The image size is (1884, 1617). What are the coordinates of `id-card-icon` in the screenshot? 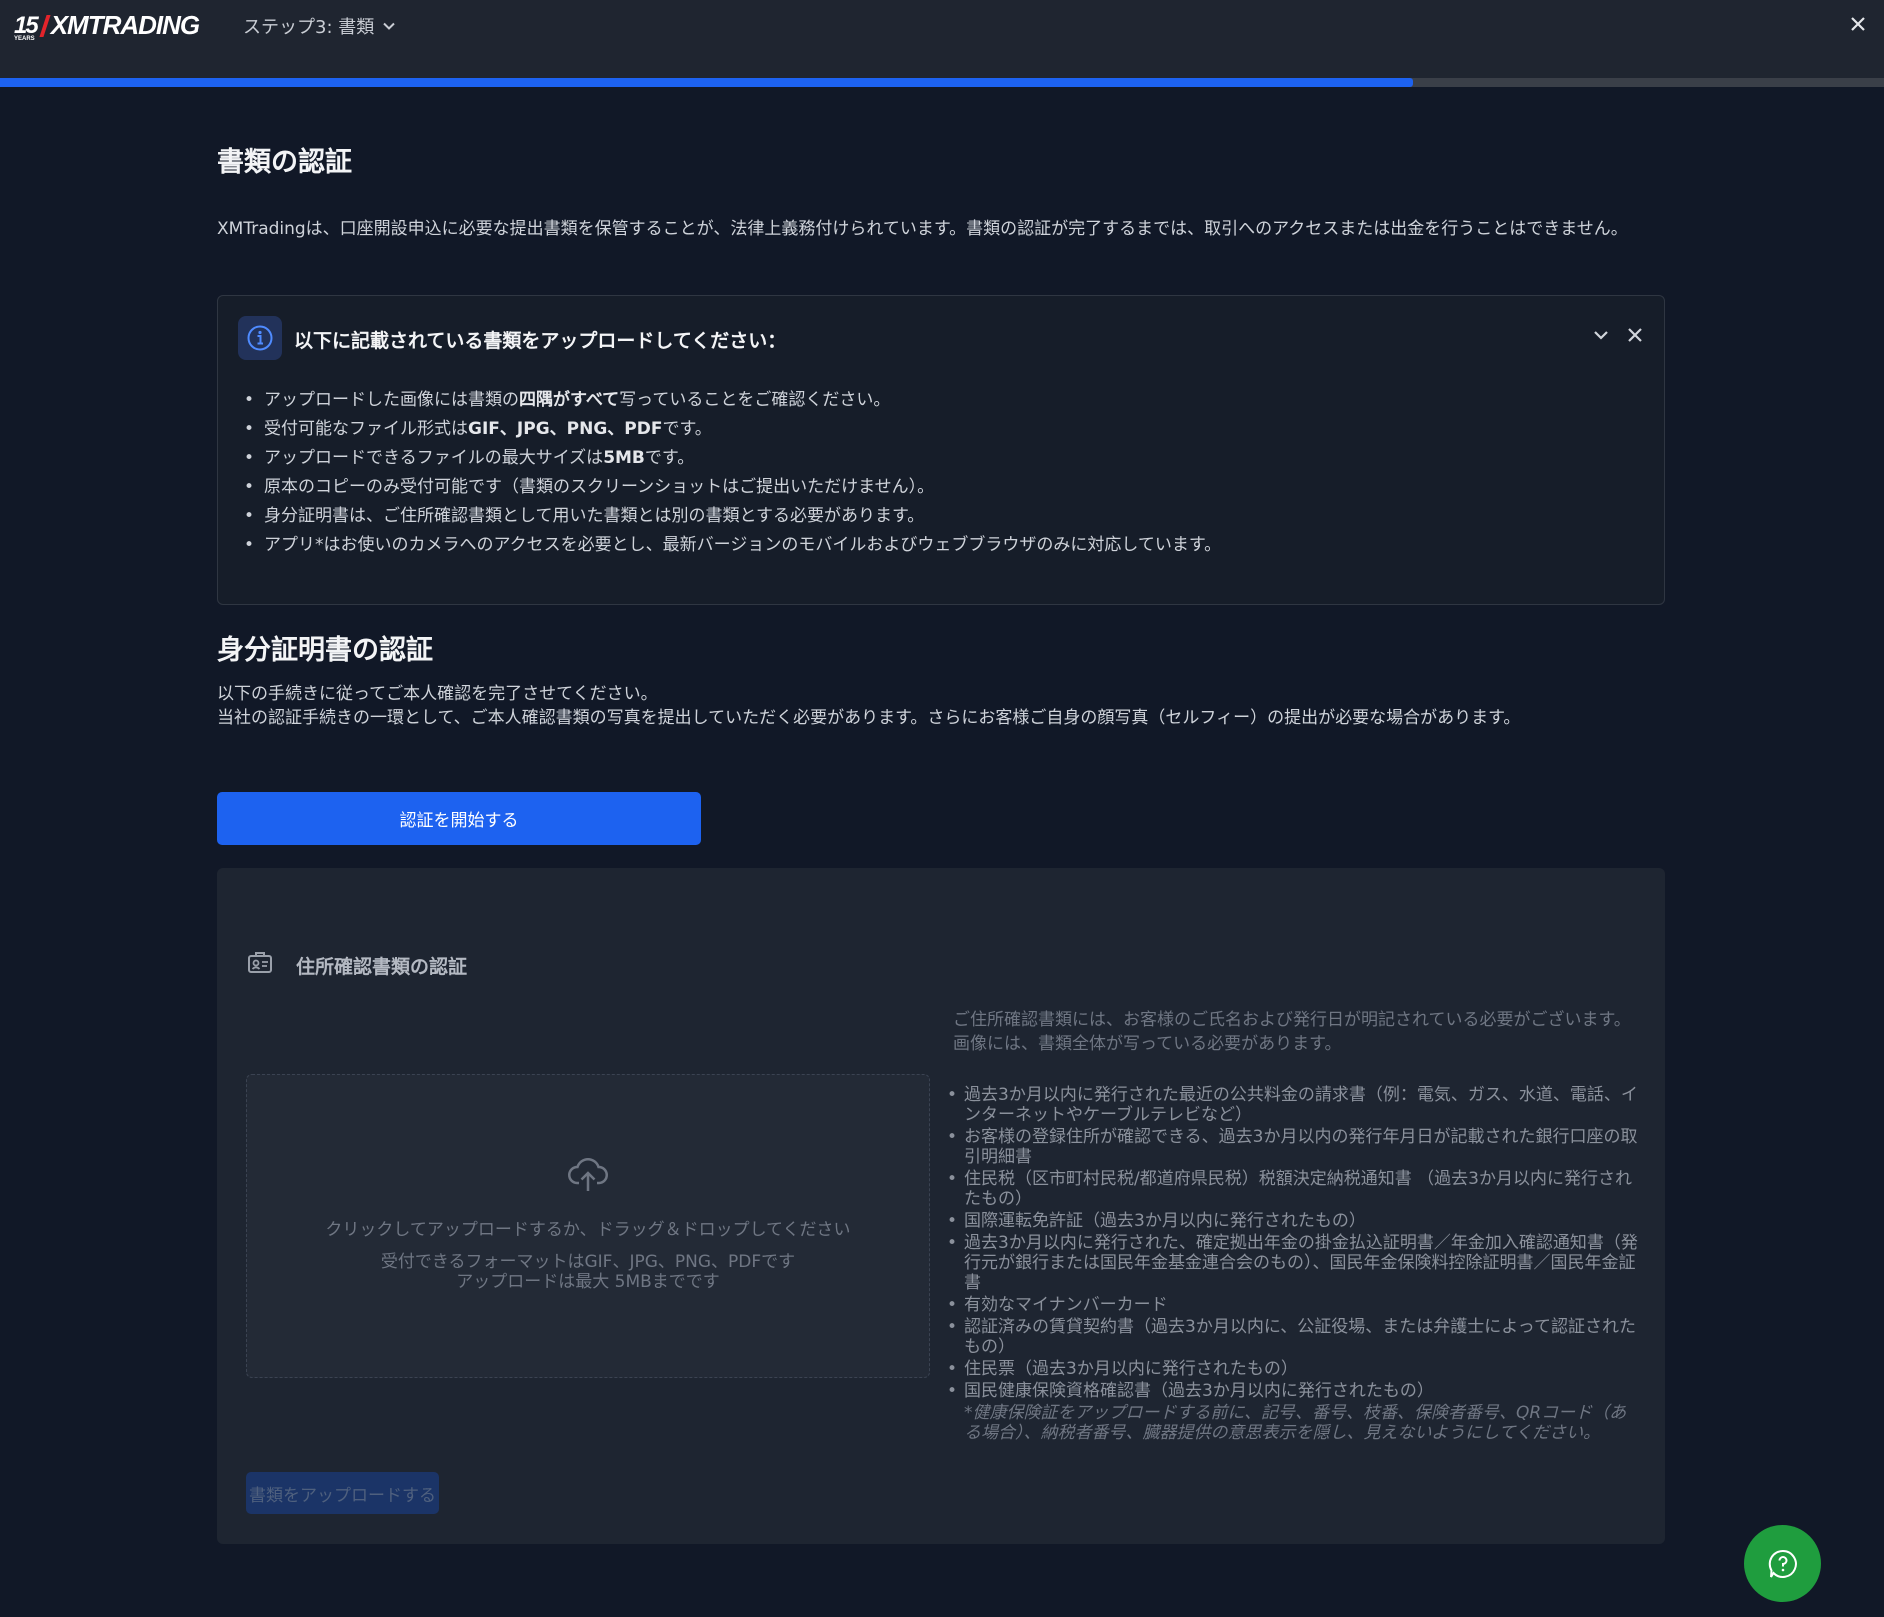 It's located at (260, 962).